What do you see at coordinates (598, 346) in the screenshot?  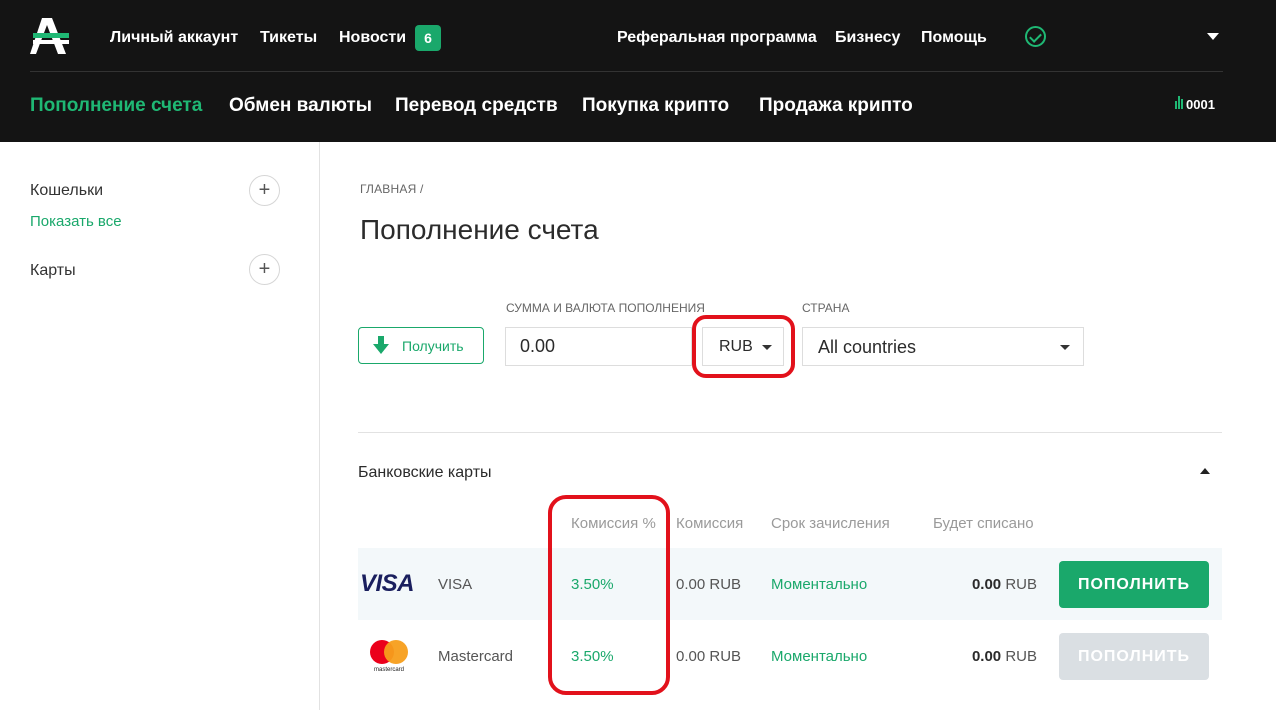 I see `amount-input` at bounding box center [598, 346].